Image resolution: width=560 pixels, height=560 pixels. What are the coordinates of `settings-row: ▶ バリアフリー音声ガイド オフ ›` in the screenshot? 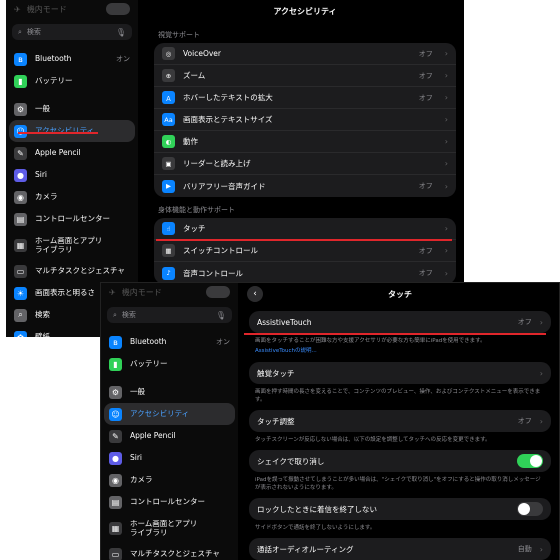 It's located at (305, 186).